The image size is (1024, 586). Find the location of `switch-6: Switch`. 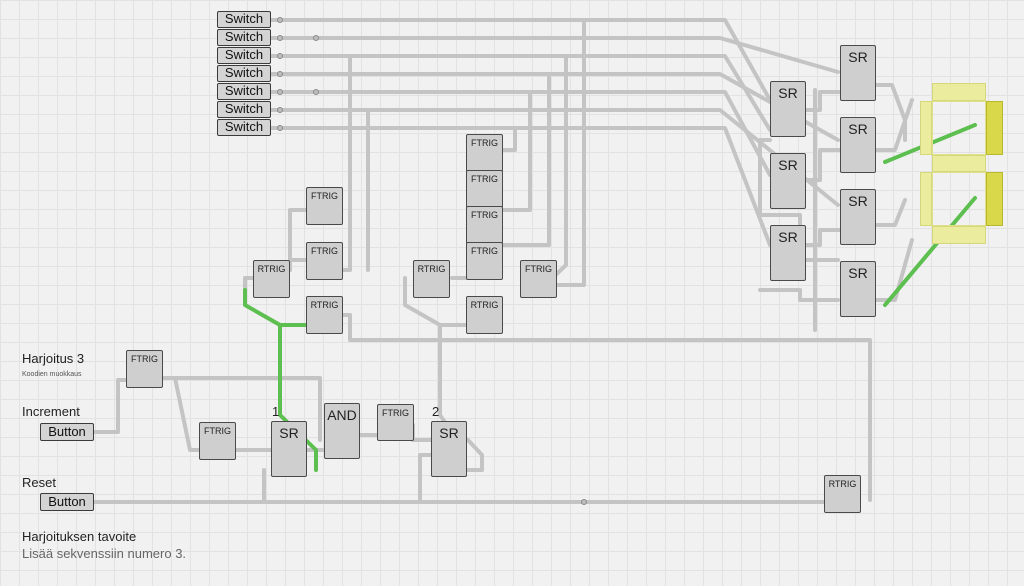

switch-6: Switch is located at coordinates (244, 109).